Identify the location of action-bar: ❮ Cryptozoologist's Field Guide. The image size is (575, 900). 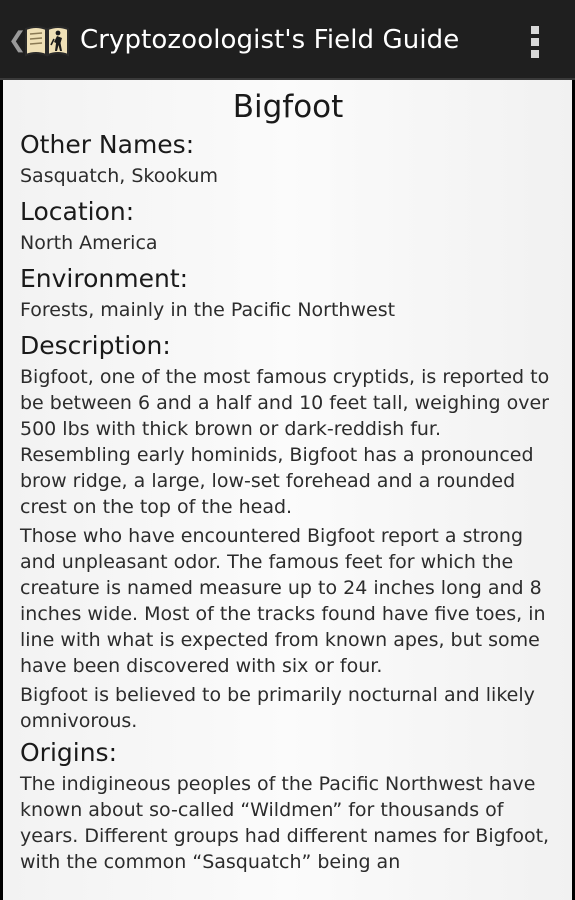
(287, 40).